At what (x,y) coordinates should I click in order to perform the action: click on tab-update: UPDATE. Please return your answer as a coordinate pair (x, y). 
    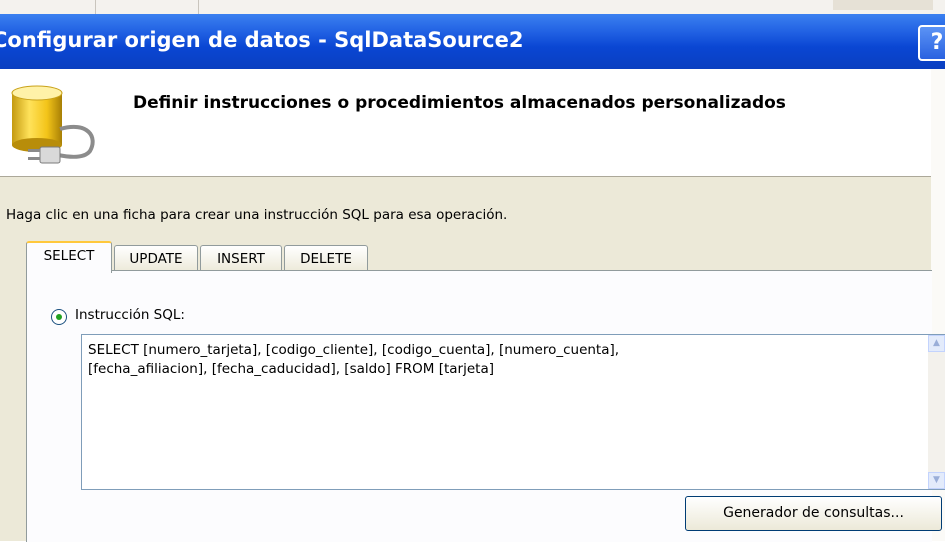
    Looking at the image, I should click on (156, 258).